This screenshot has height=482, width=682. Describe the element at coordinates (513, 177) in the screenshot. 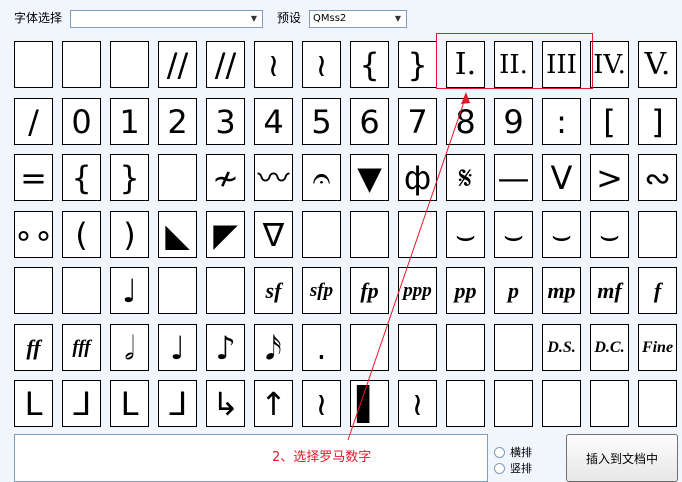

I see `symbol-cell: —` at that location.